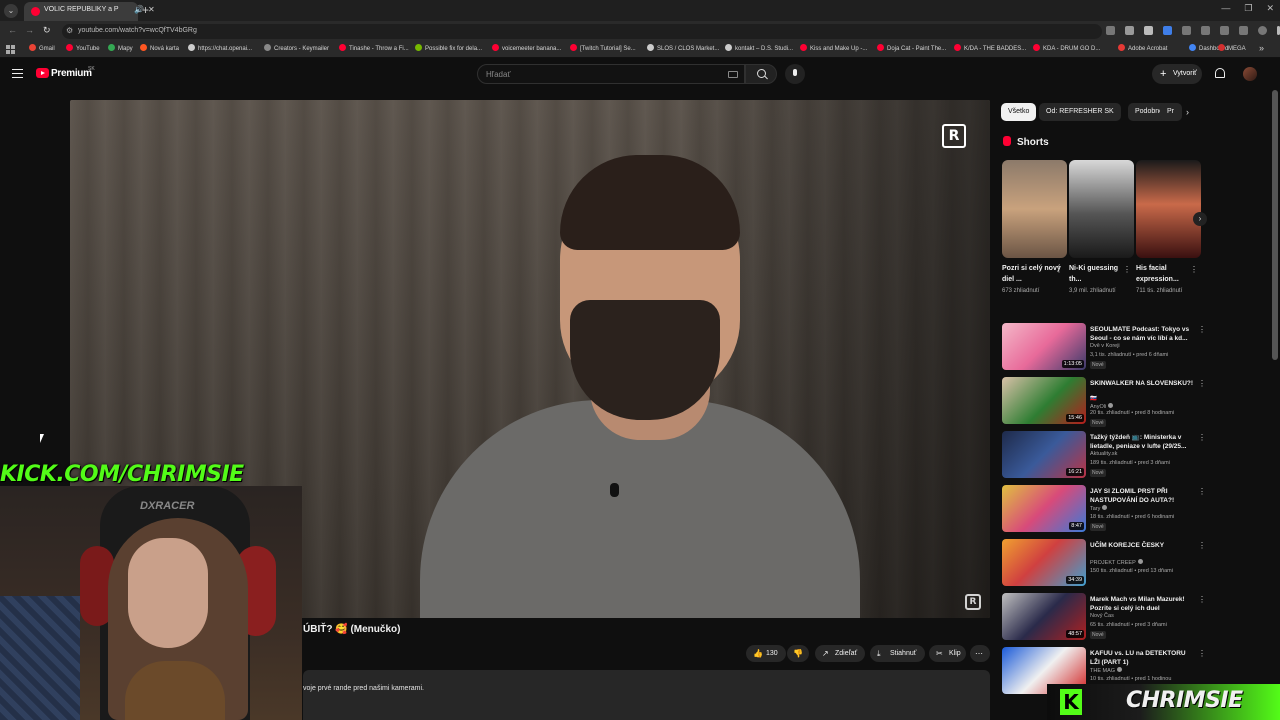 This screenshot has height=720, width=1280. I want to click on recommendation-channel: Dvě v Koreji, so click(1105, 346).